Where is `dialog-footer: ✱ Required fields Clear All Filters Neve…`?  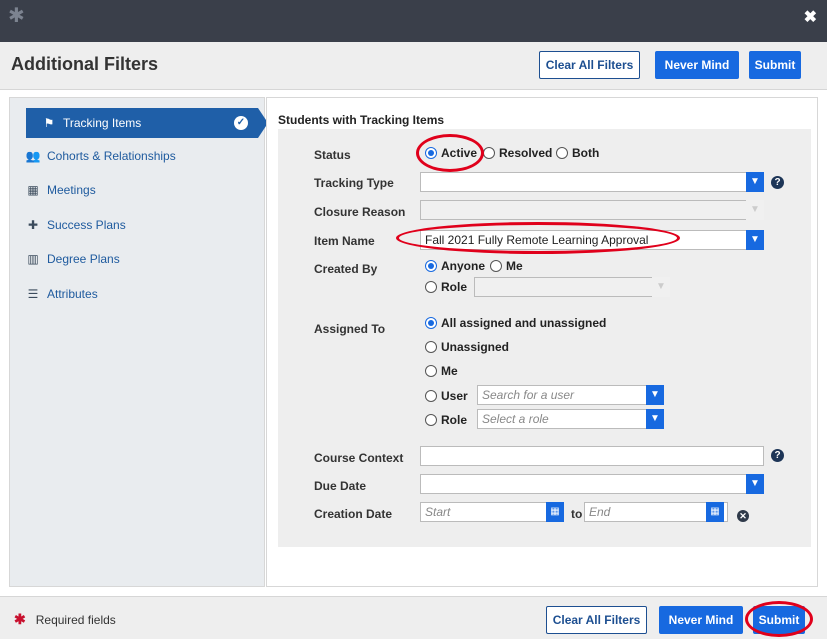
dialog-footer: ✱ Required fields Clear All Filters Neve… is located at coordinates (413, 617).